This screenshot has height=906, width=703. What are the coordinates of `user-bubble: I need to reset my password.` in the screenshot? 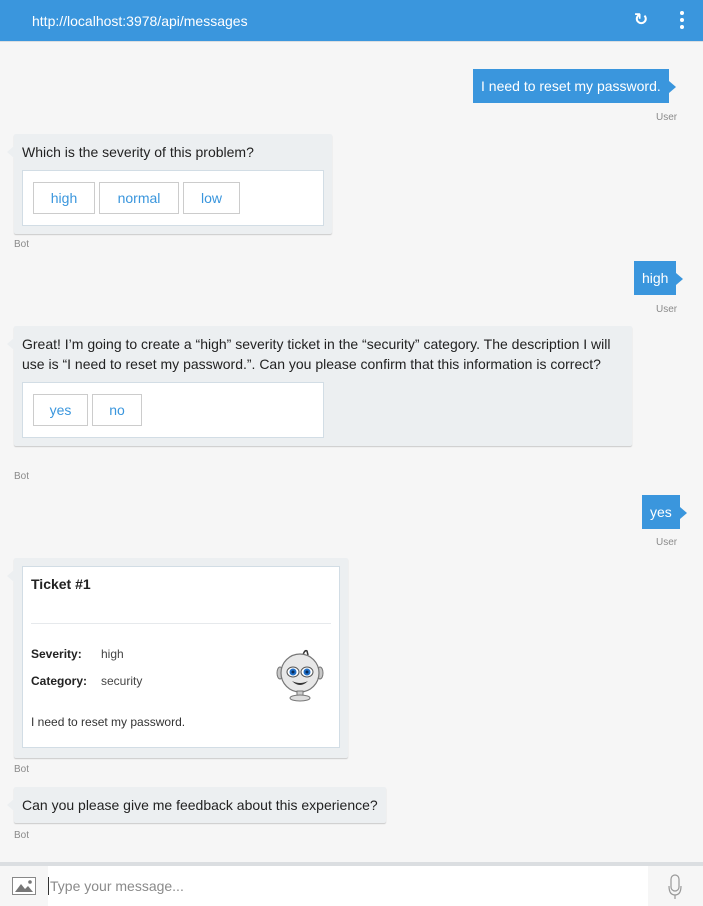 It's located at (574, 86).